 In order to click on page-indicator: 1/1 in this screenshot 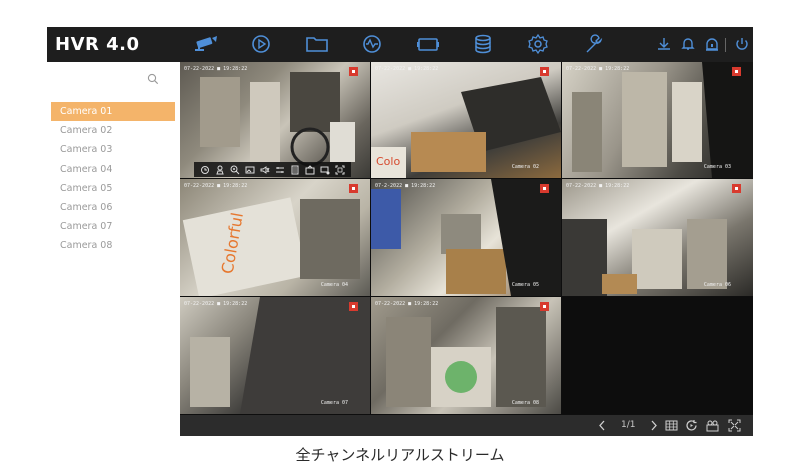, I will do `click(628, 425)`.